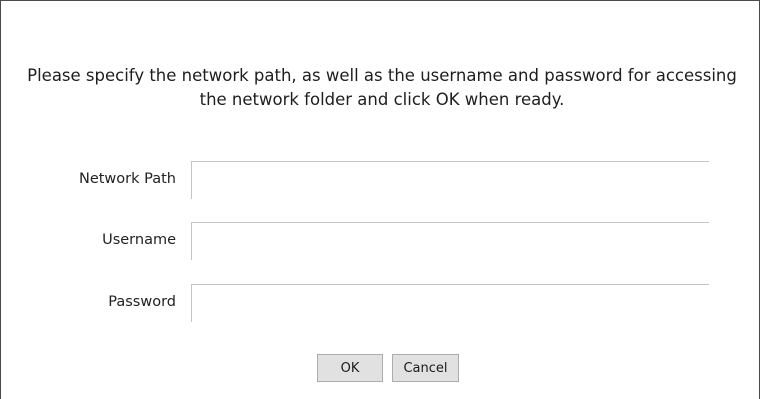 The height and width of the screenshot is (399, 760). Describe the element at coordinates (127, 179) in the screenshot. I see `network-path-label: Network Path` at that location.